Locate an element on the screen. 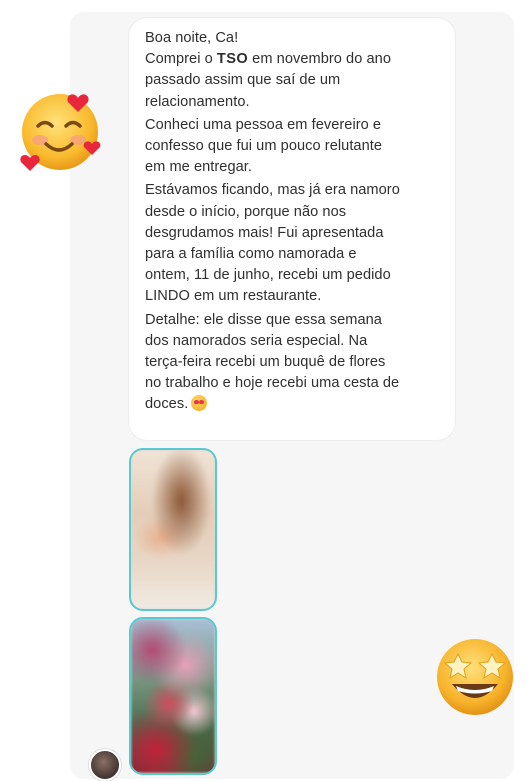 Image resolution: width=531 pixels, height=781 pixels. message-line: Detalhe: ele disse que essa semana is located at coordinates (263, 319).